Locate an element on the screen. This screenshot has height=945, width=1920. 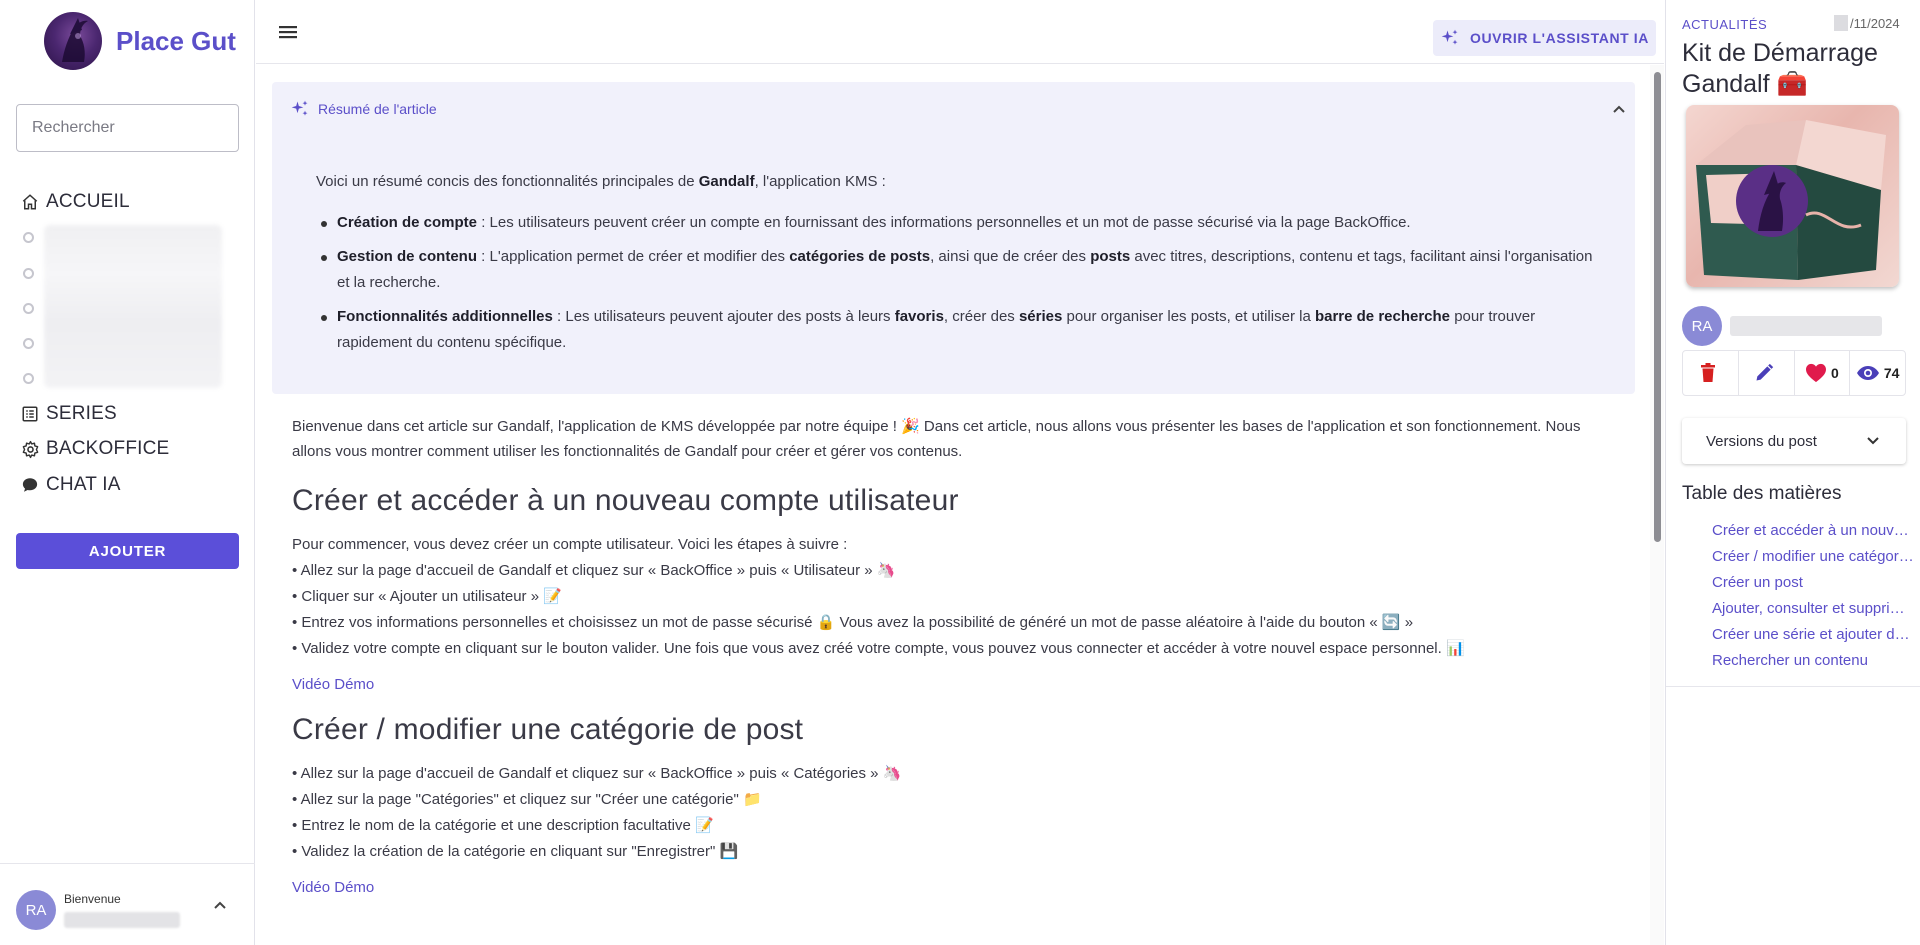
list-icon is located at coordinates (30, 414).